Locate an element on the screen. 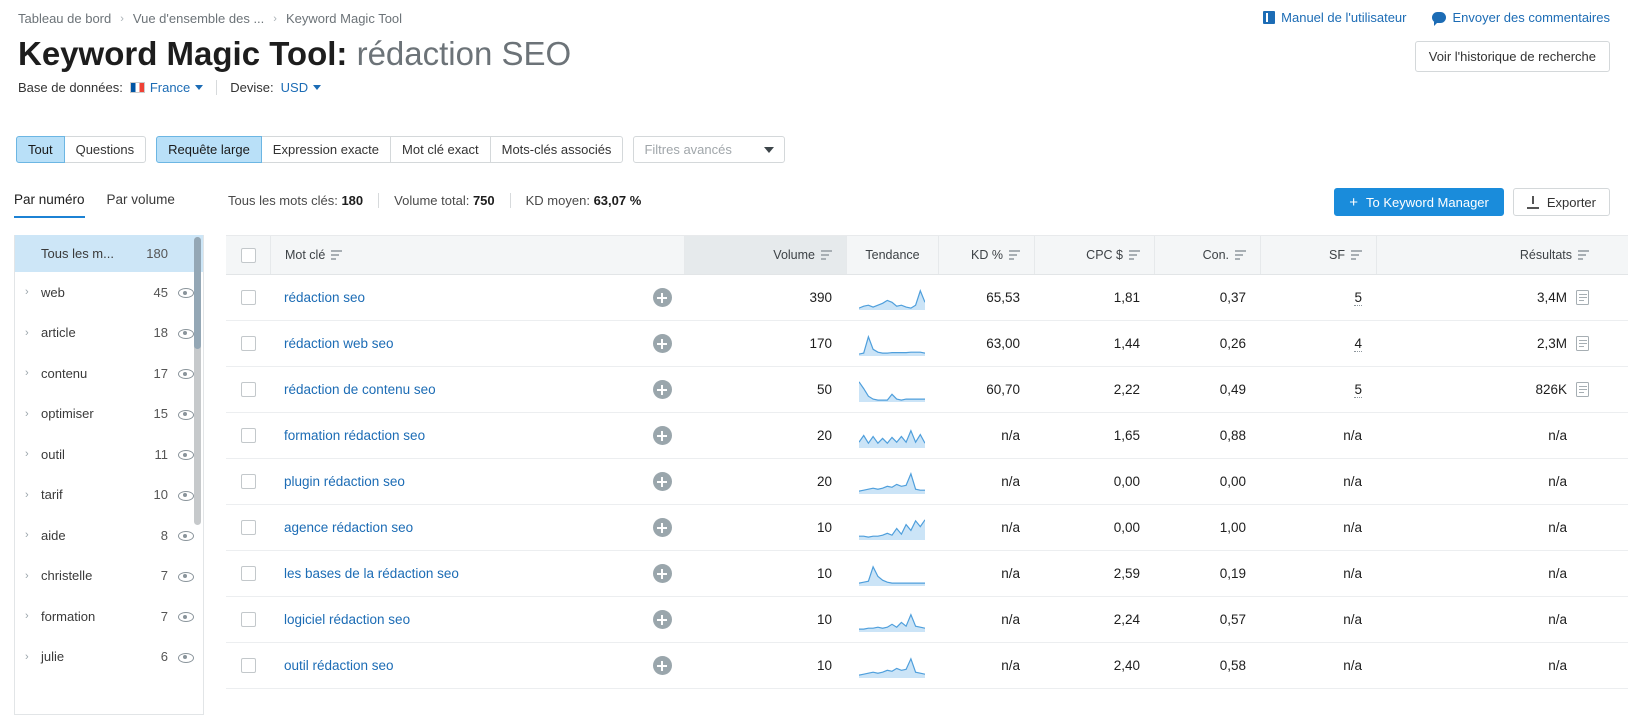 This screenshot has height=715, width=1628. breadcrumb-item-current: Keyword Magic Tool is located at coordinates (344, 18).